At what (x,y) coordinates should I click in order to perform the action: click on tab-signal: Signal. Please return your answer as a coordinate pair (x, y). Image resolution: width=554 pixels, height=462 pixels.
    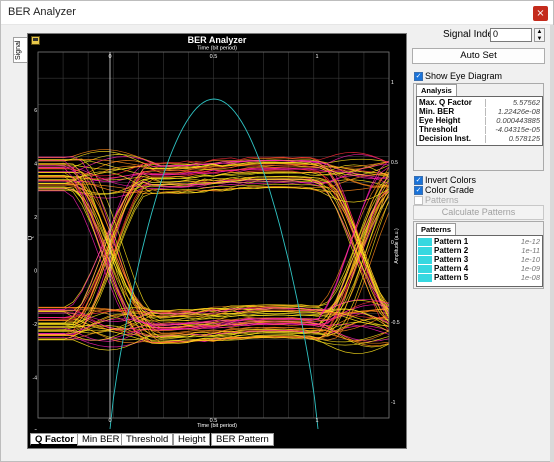
    Looking at the image, I should click on (20, 50).